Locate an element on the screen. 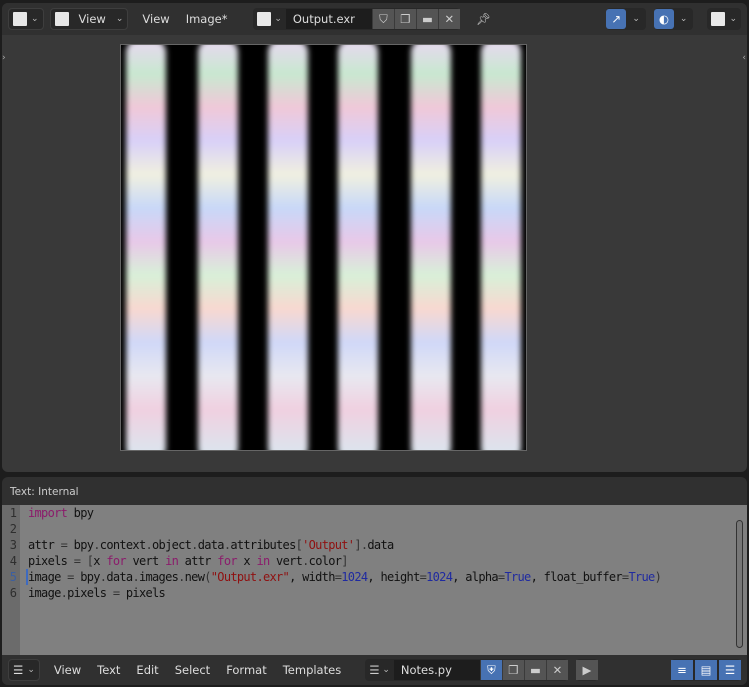 The image size is (749, 687). line-number: 3 is located at coordinates (13, 545).